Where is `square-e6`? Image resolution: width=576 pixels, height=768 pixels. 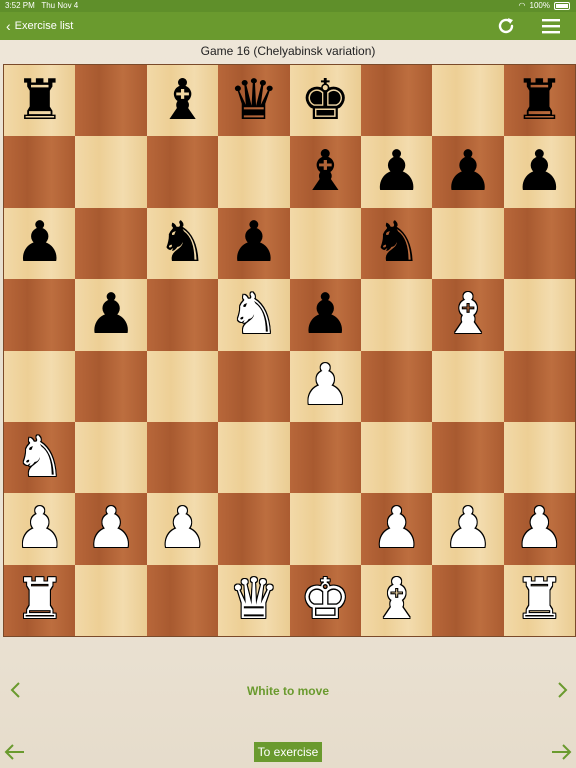
square-e6 is located at coordinates (325, 243).